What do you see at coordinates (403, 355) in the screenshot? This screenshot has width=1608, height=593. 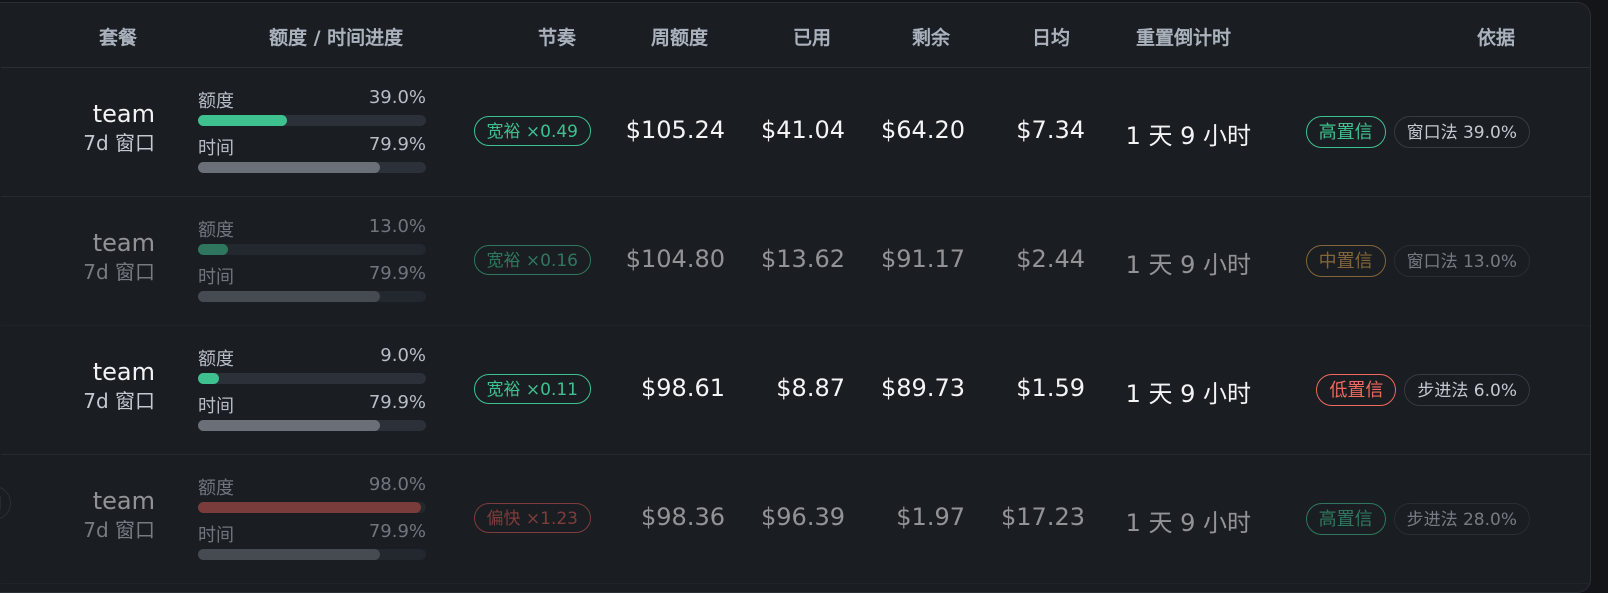 I see `quota-percent: 9.0%` at bounding box center [403, 355].